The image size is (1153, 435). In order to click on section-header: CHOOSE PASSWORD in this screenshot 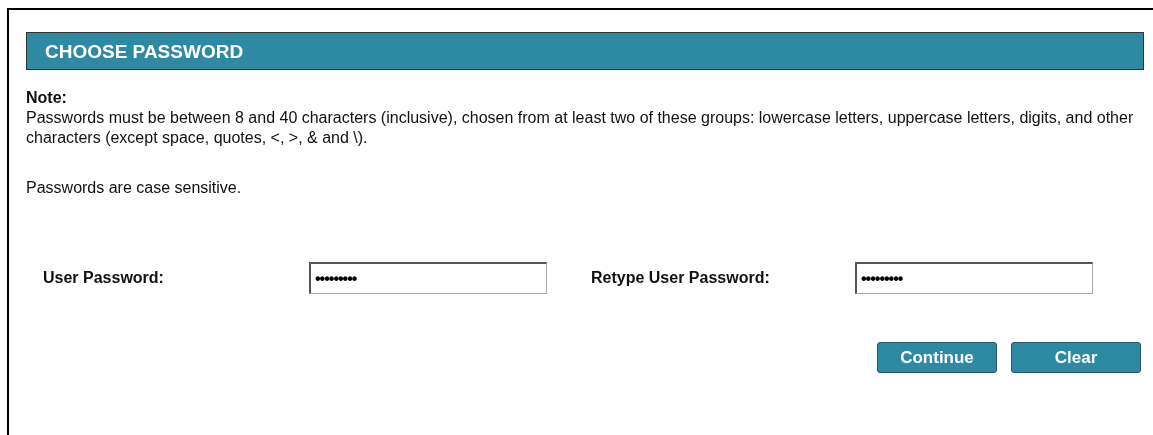, I will do `click(585, 51)`.